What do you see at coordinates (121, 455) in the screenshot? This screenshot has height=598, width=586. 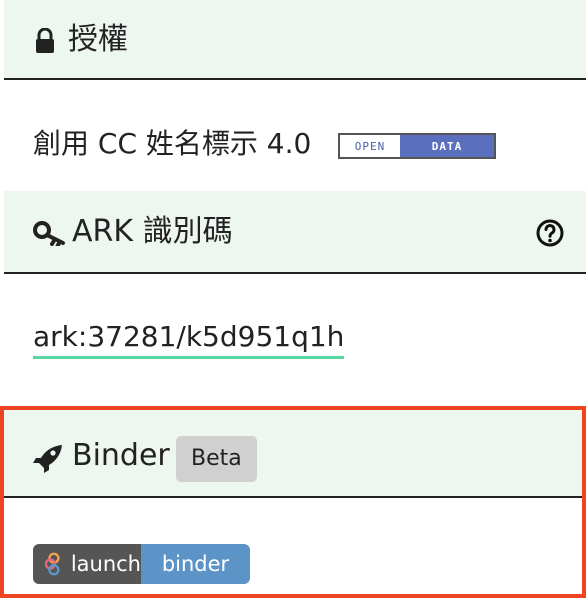 I see `binder-title: Binder` at bounding box center [121, 455].